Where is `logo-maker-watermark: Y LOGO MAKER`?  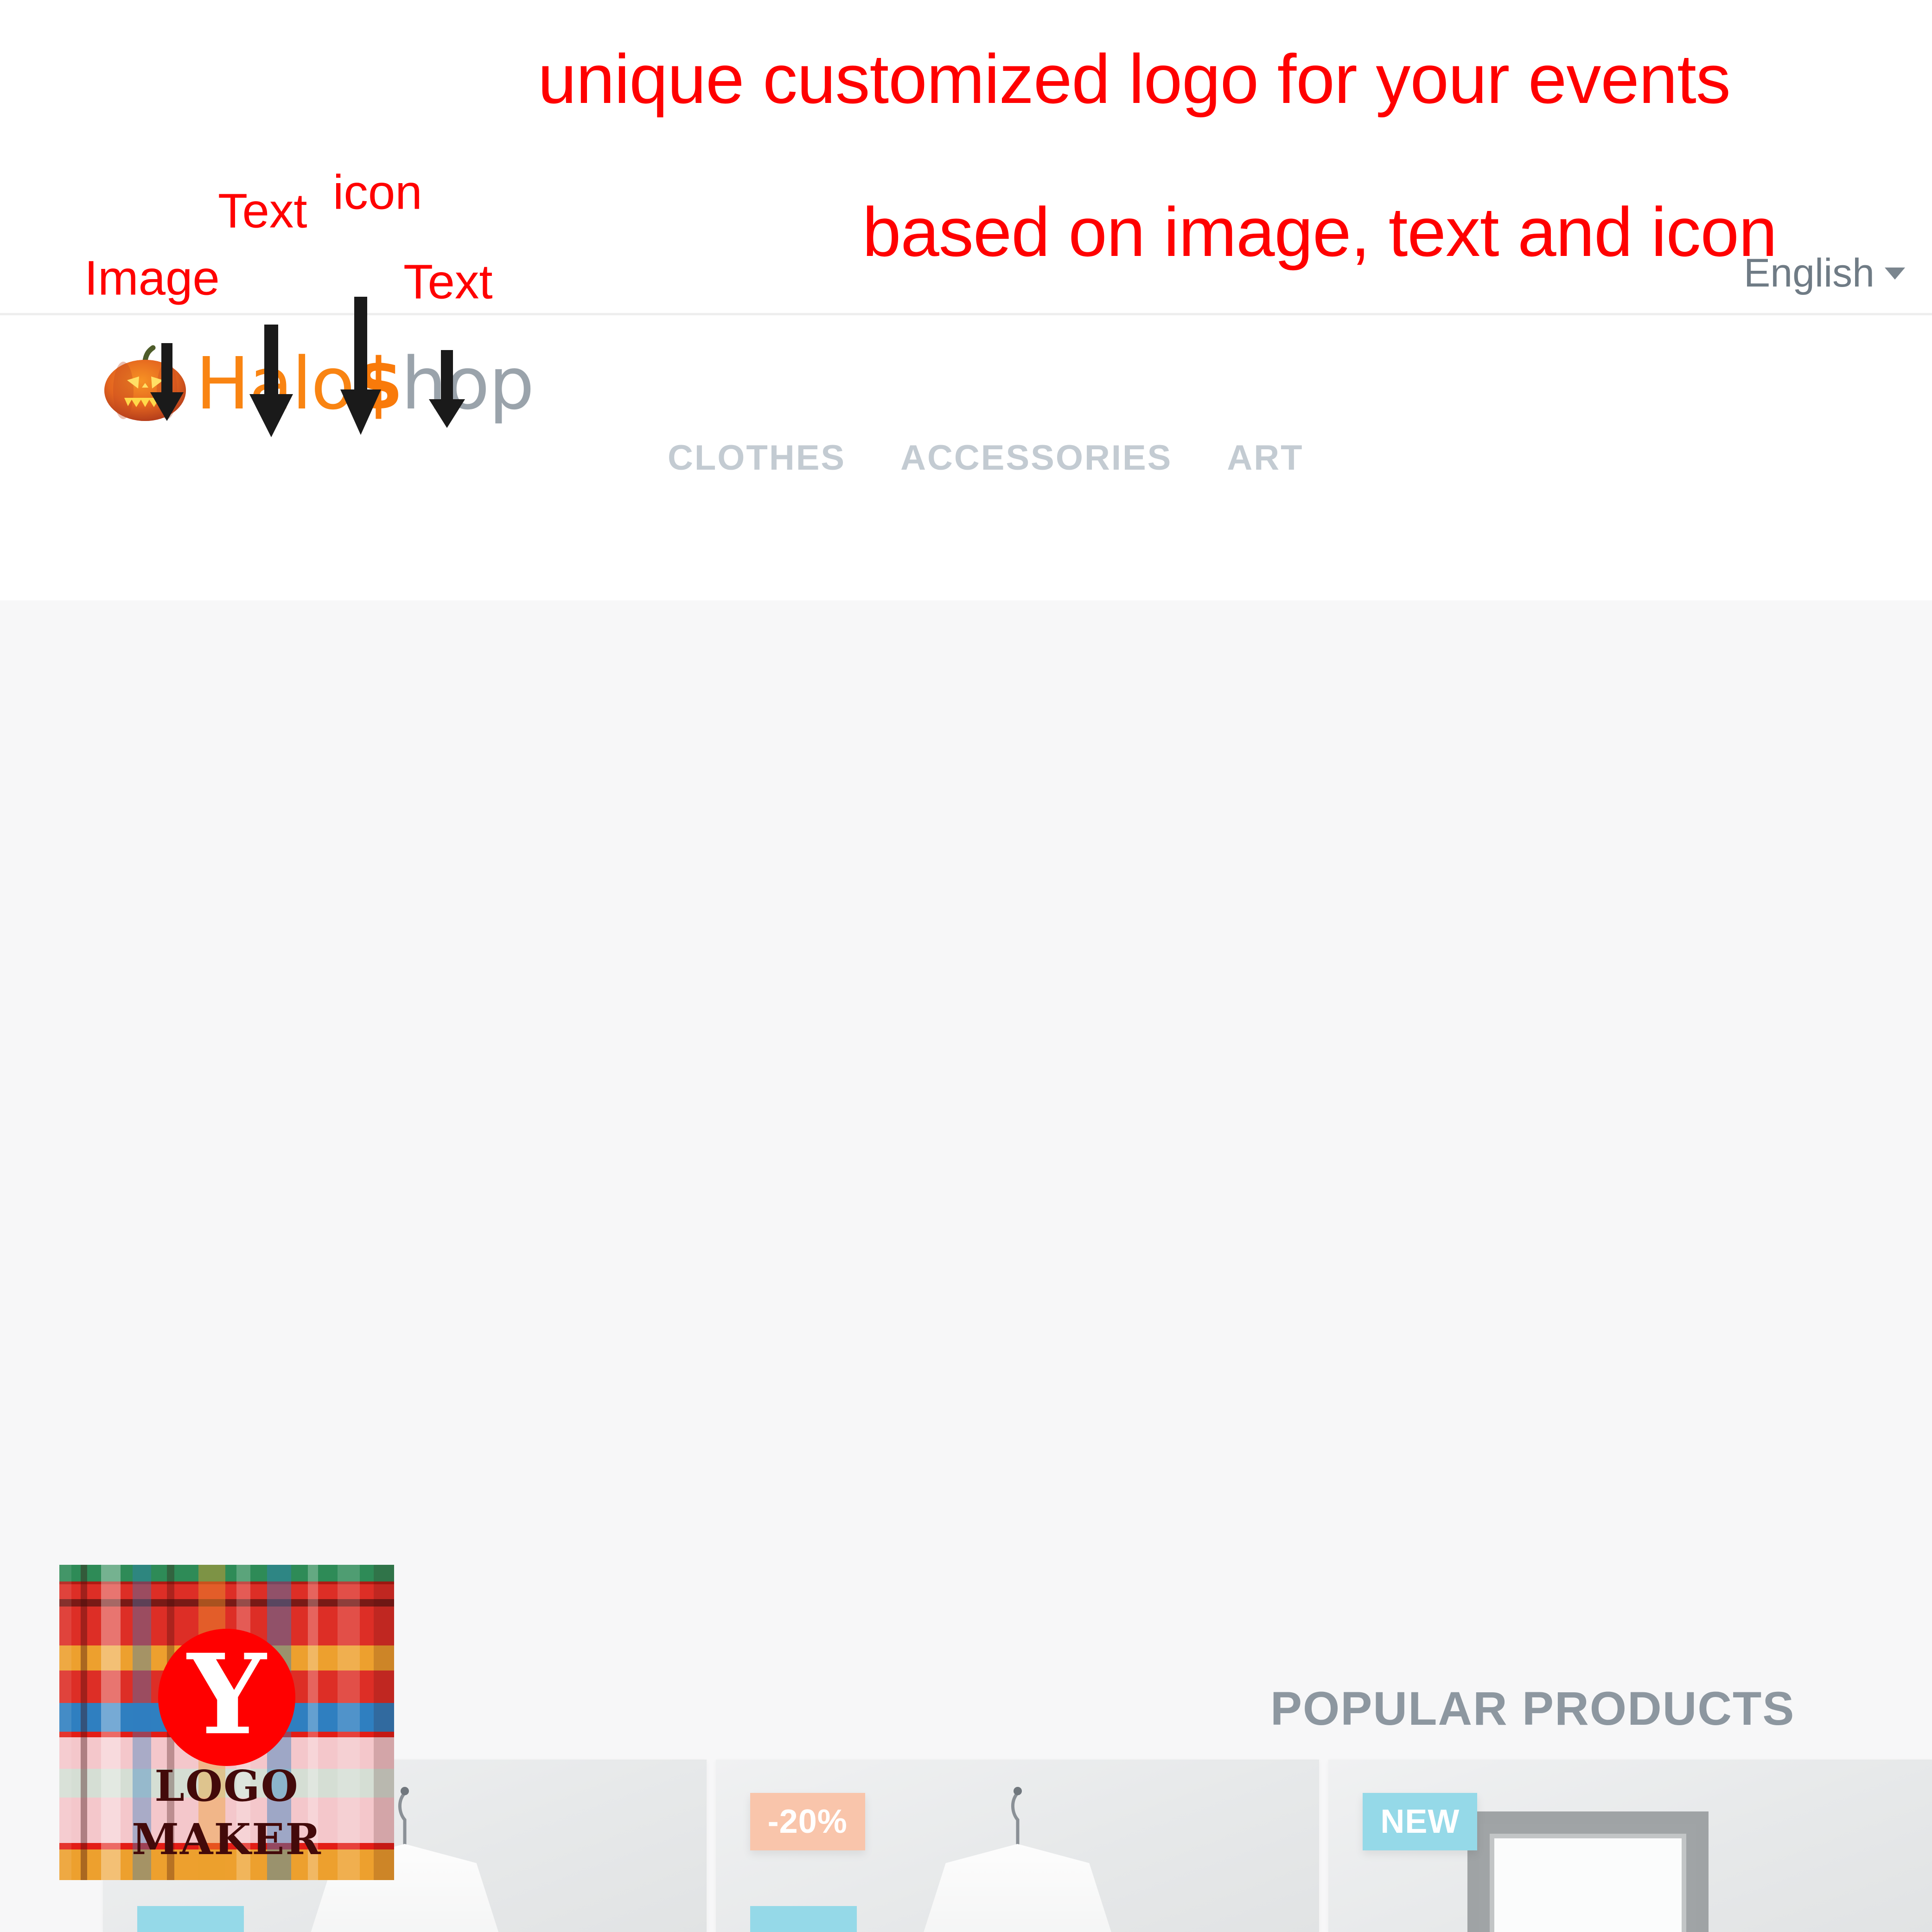 logo-maker-watermark: Y LOGO MAKER is located at coordinates (227, 1722).